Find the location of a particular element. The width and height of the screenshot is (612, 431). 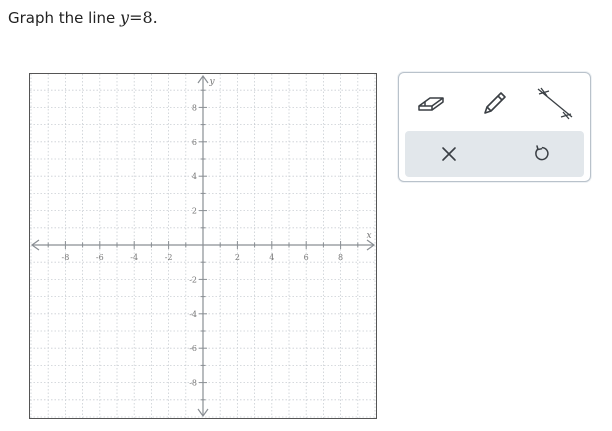

x-tick-label: -6 is located at coordinates (100, 257).